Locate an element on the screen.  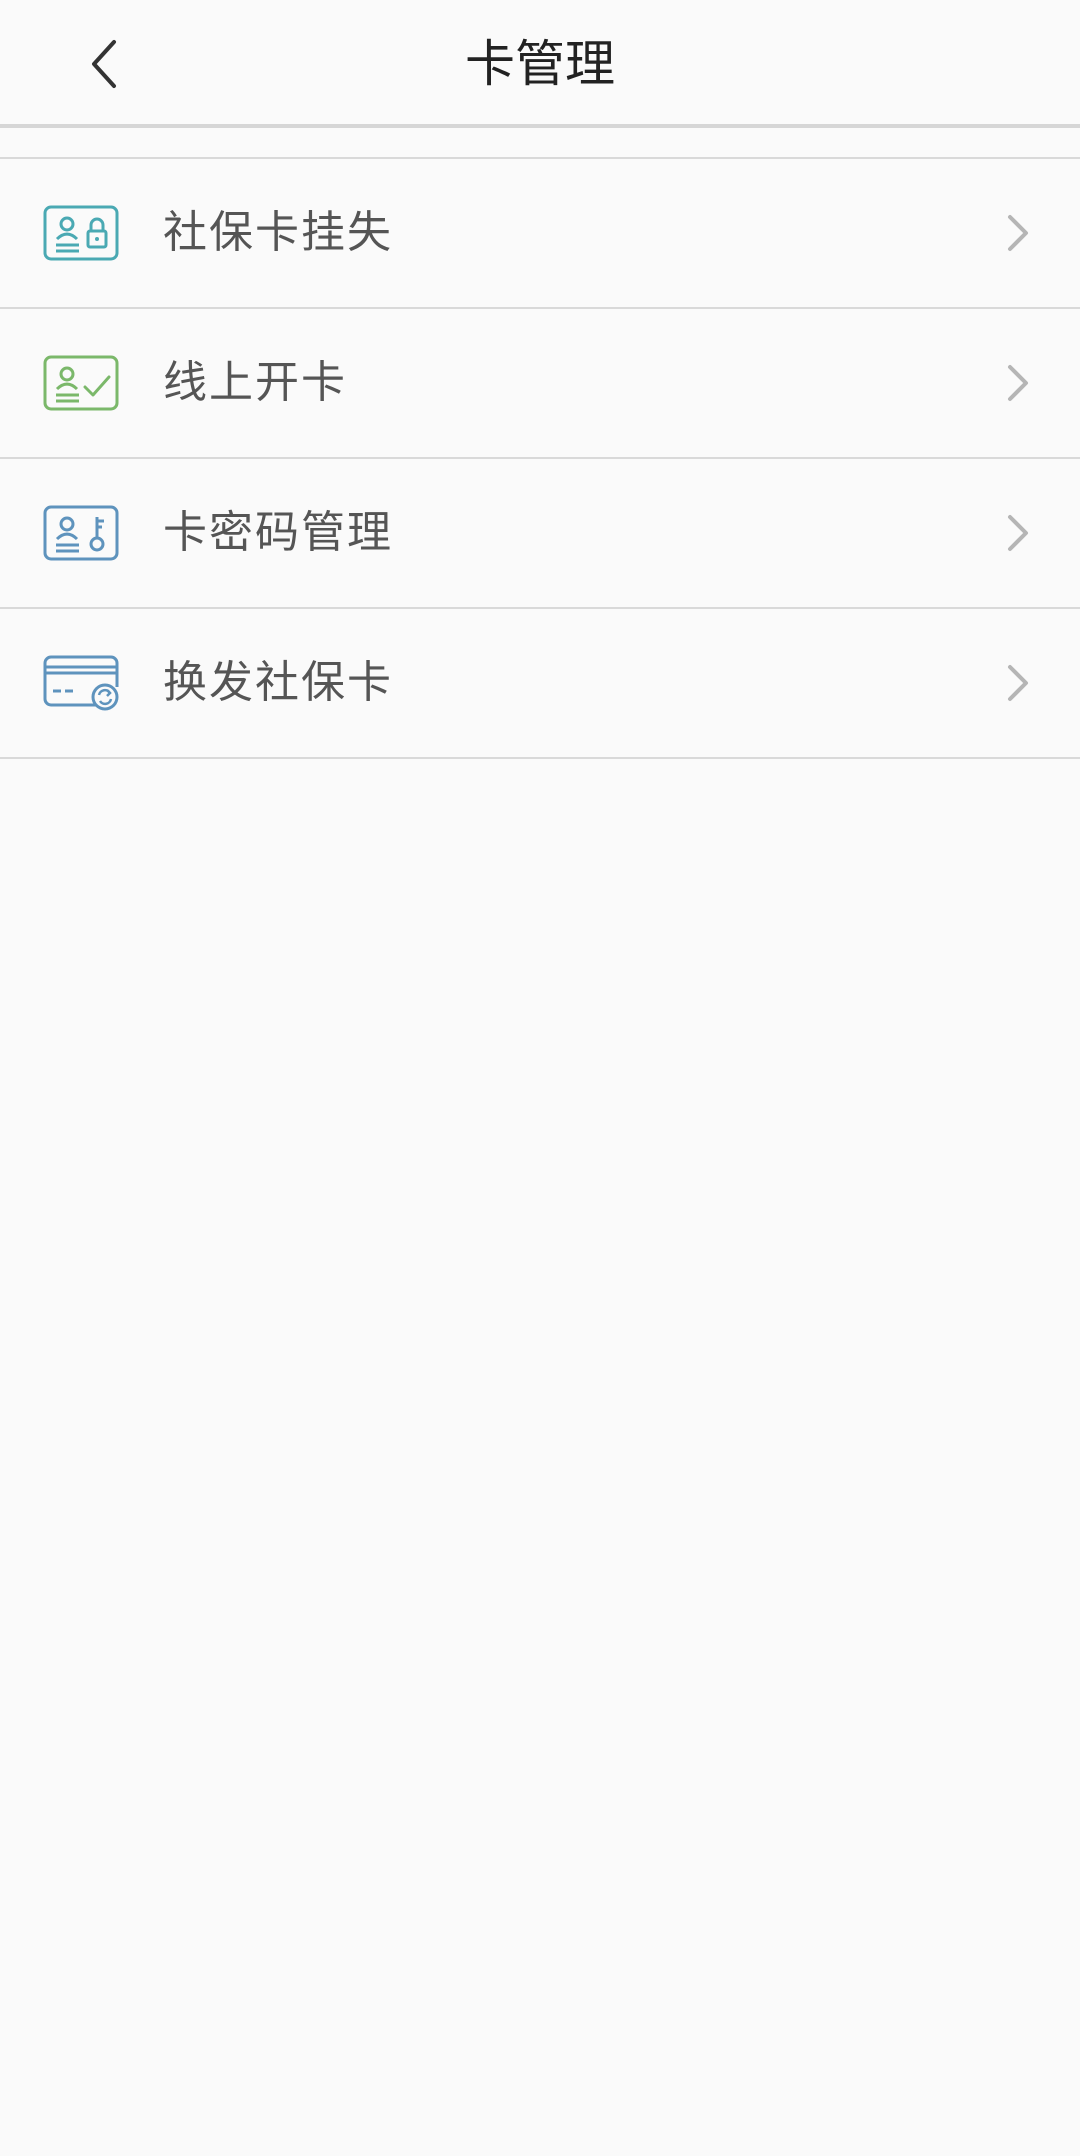
menu-item-reissue-card: 换发社保卡 is located at coordinates (540, 684).